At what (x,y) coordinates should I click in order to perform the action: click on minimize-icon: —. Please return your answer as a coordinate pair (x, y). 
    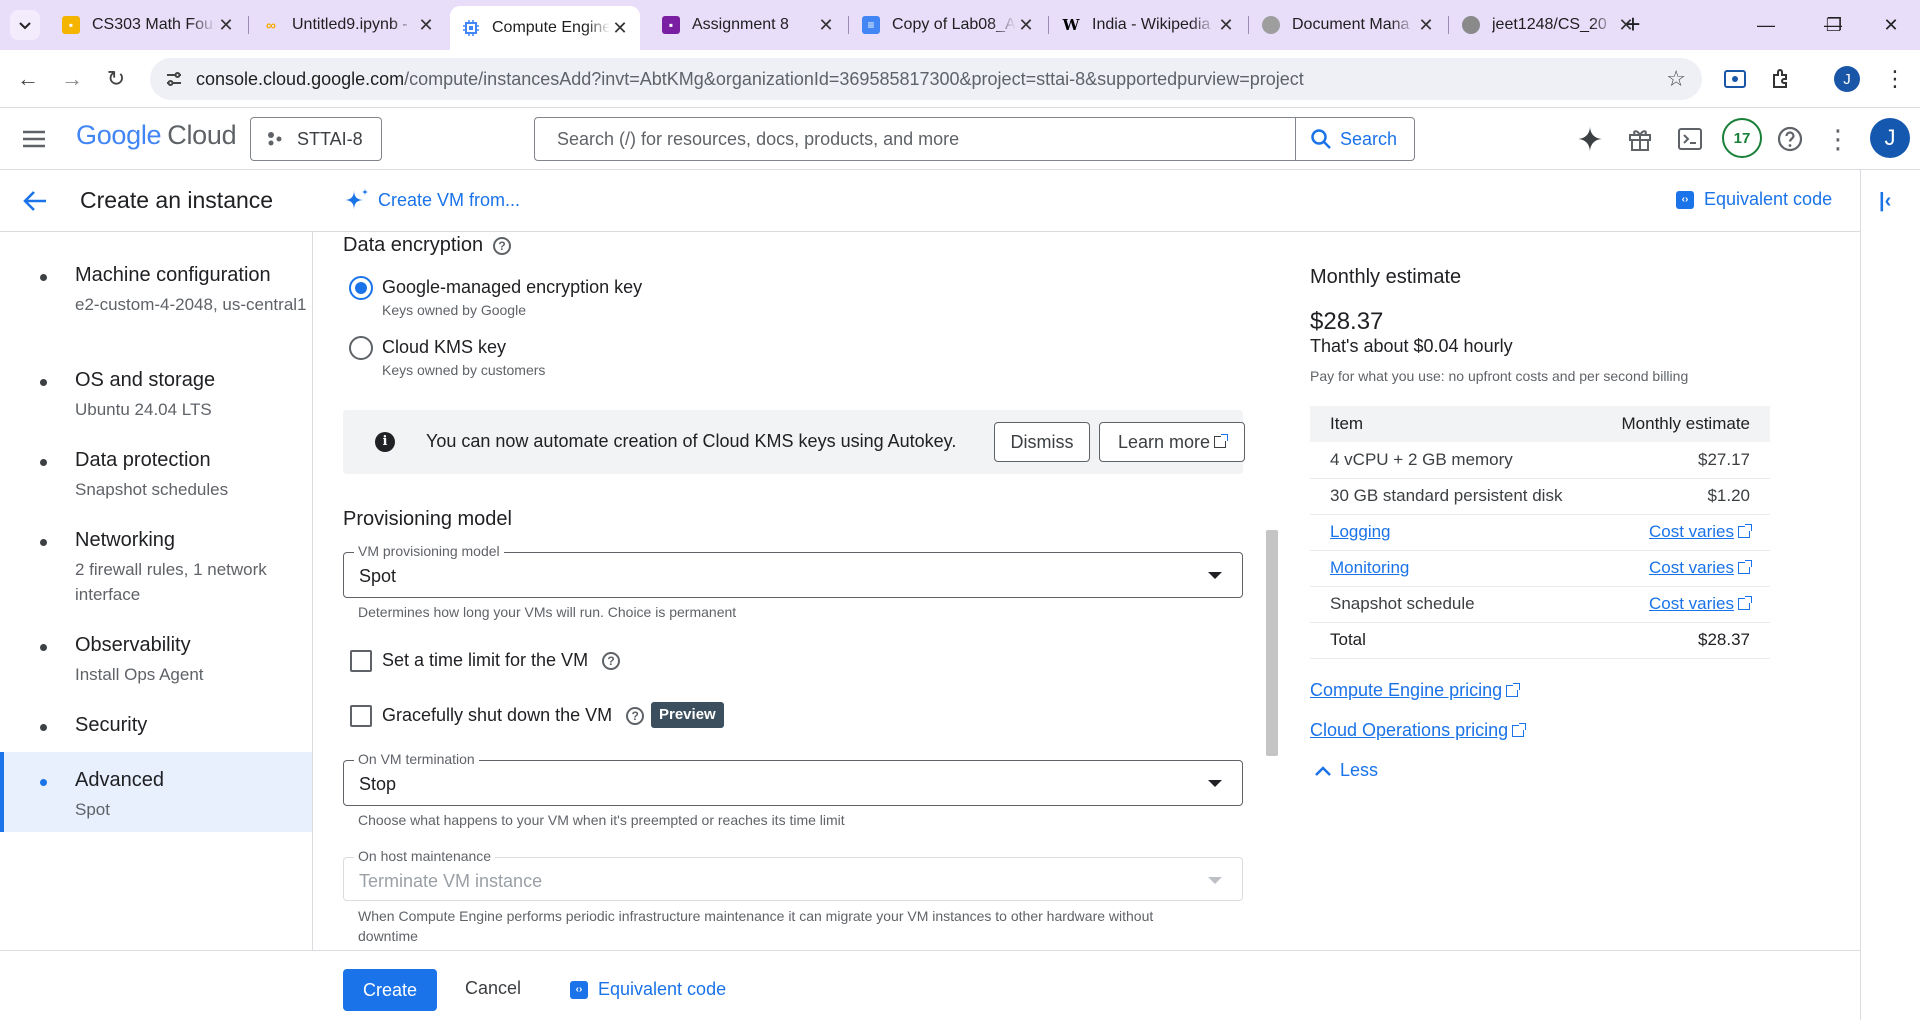
    Looking at the image, I should click on (1766, 25).